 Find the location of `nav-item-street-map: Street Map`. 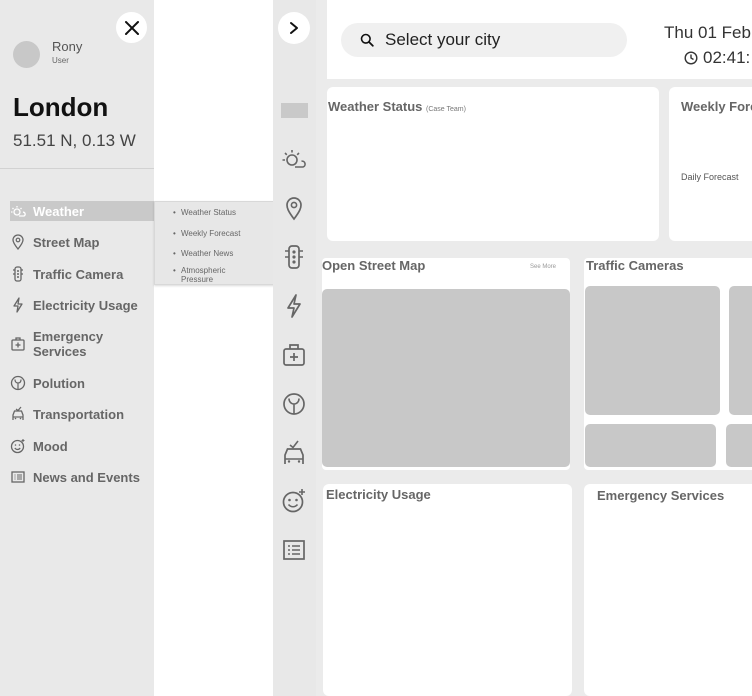

nav-item-street-map: Street Map is located at coordinates (82, 242).